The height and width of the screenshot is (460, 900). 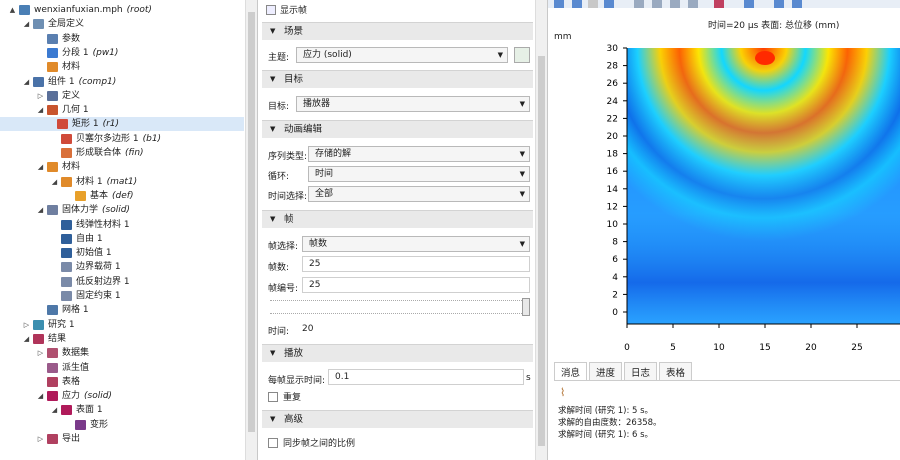 What do you see at coordinates (641, 371) in the screenshot?
I see `tab-log: 日志` at bounding box center [641, 371].